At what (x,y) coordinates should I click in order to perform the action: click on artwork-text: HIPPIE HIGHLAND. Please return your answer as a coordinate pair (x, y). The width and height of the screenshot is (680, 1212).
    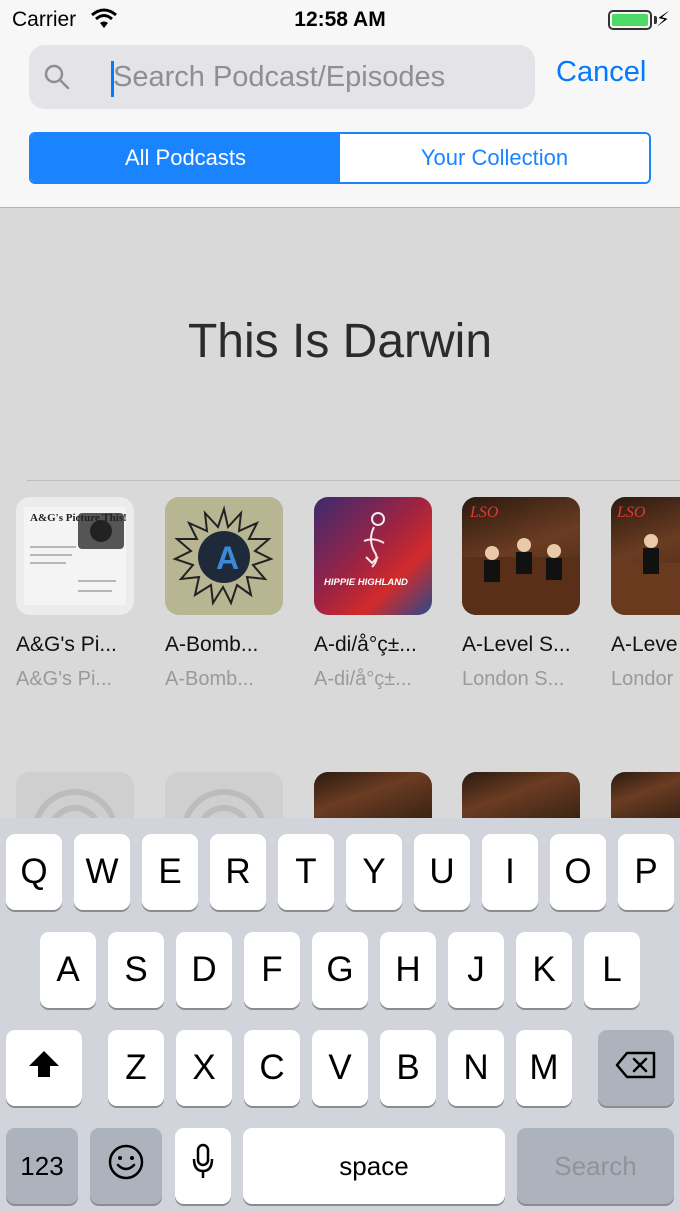
    Looking at the image, I should click on (366, 582).